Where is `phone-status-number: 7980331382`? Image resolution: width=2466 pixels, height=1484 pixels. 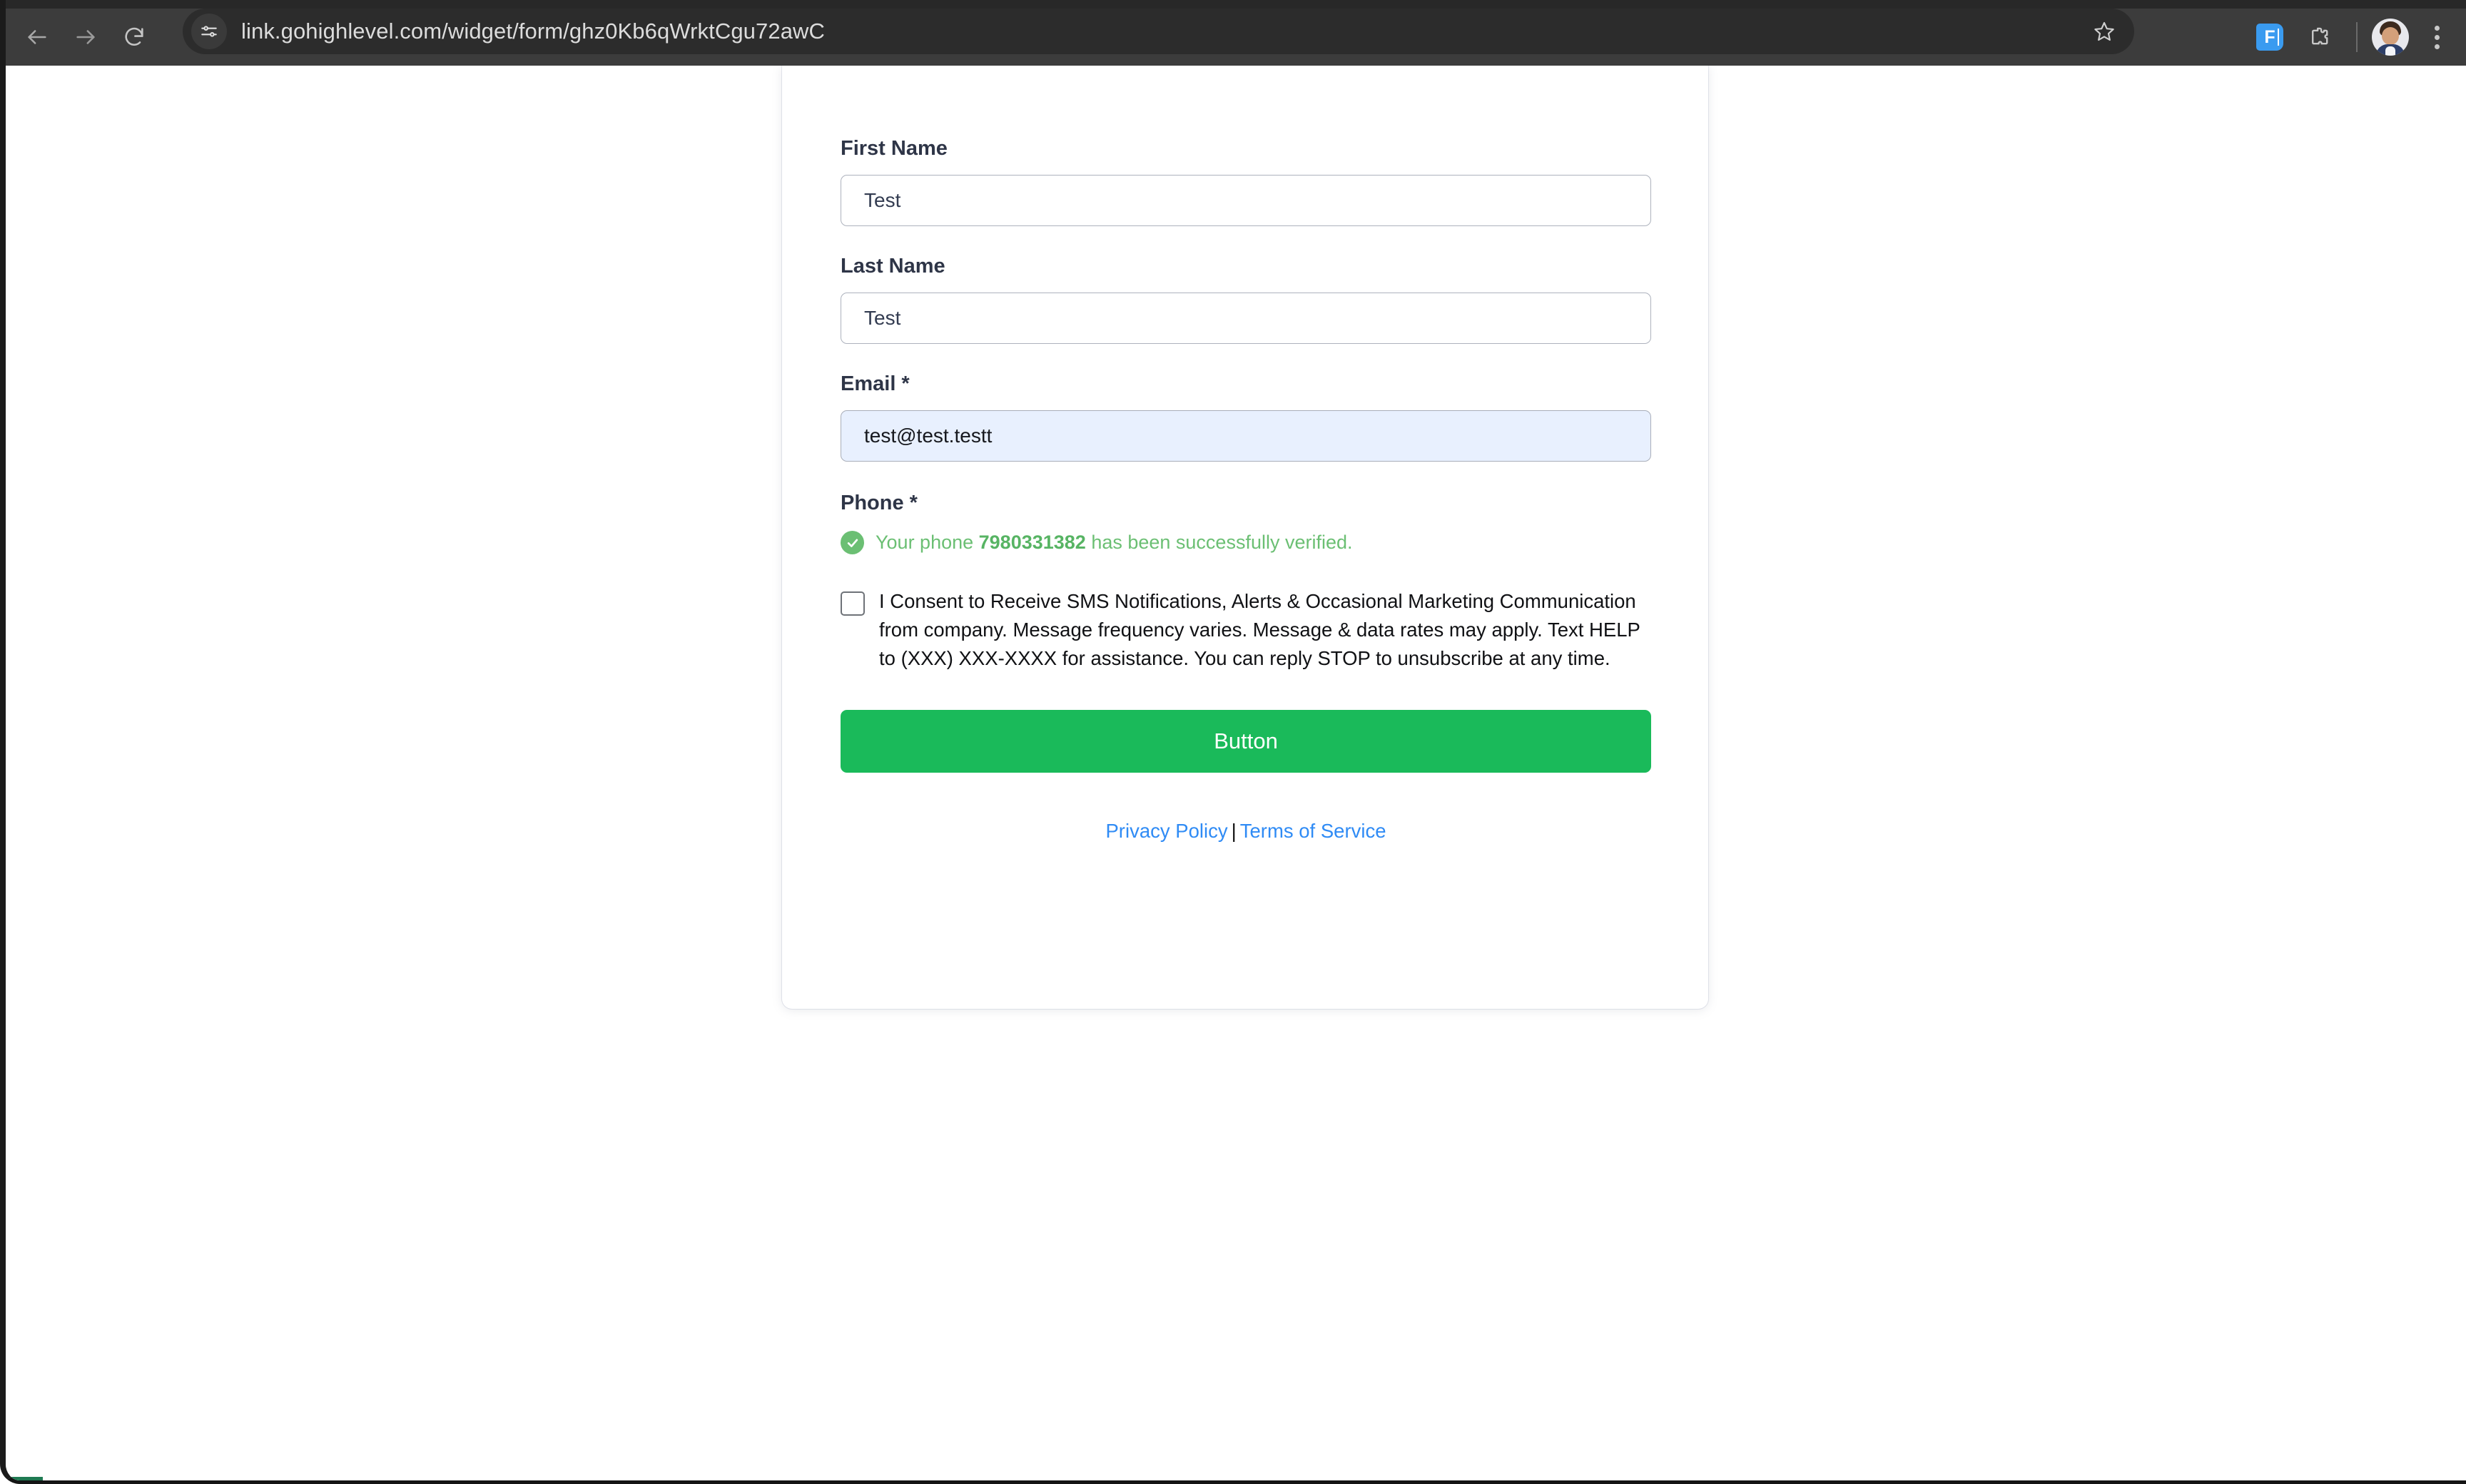
phone-status-number: 7980331382 is located at coordinates (1032, 542).